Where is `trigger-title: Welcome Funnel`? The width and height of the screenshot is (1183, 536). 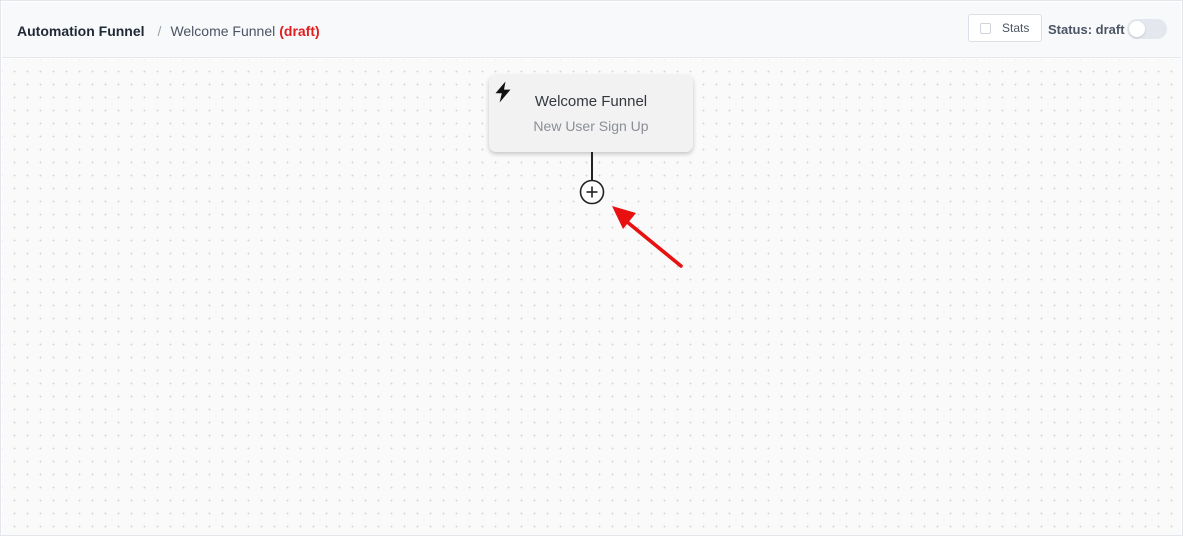 trigger-title: Welcome Funnel is located at coordinates (591, 101).